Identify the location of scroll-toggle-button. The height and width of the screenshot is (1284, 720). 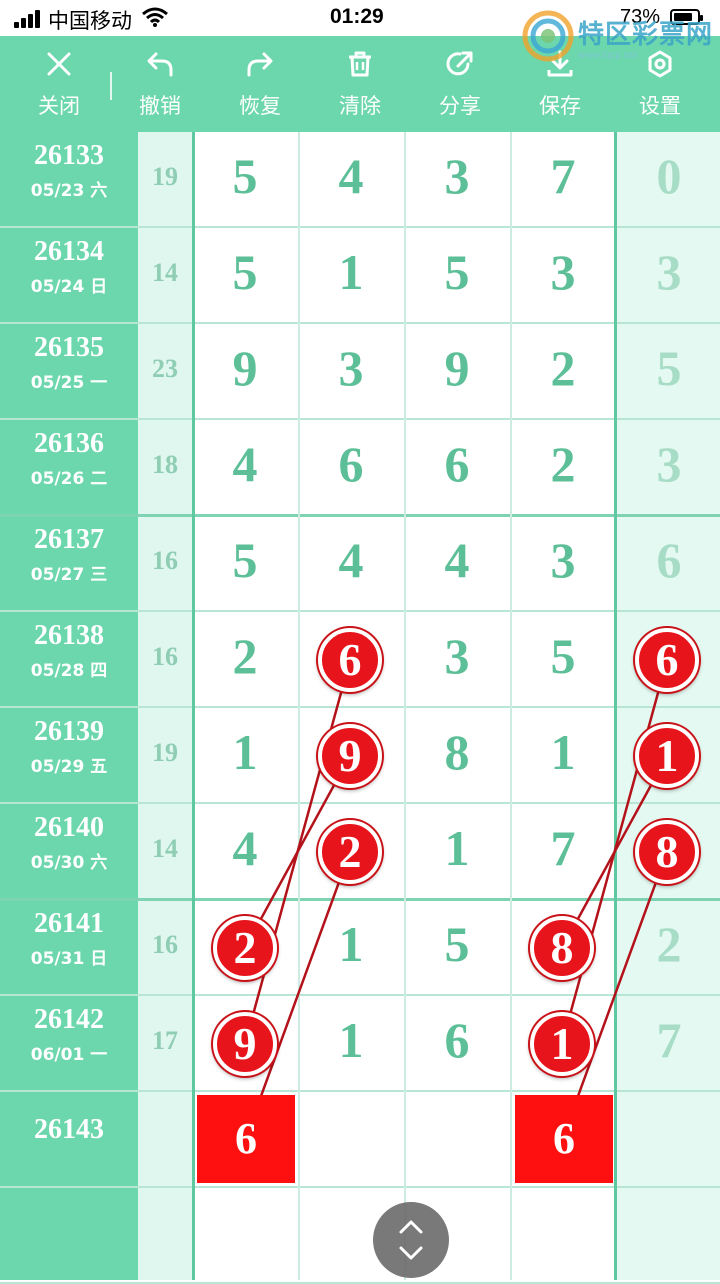
(411, 1240).